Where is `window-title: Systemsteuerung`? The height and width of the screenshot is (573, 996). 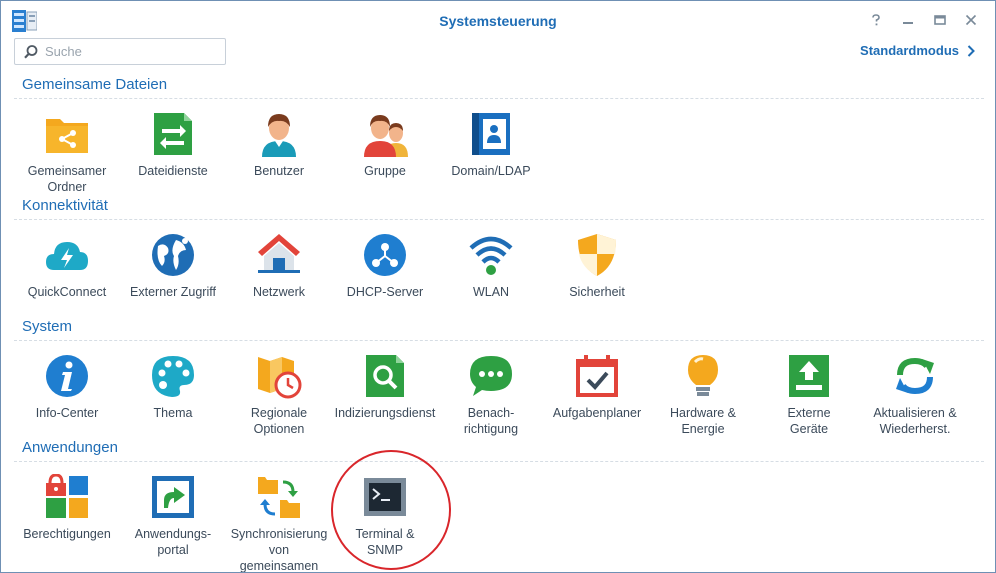
window-title: Systemsteuerung is located at coordinates (498, 21).